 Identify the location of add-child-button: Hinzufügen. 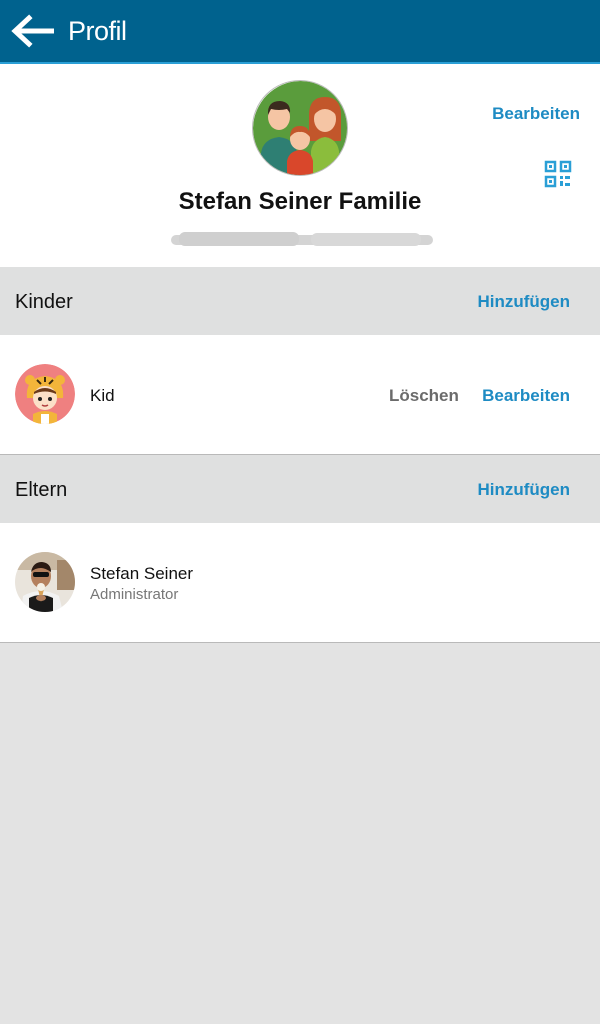
(523, 302).